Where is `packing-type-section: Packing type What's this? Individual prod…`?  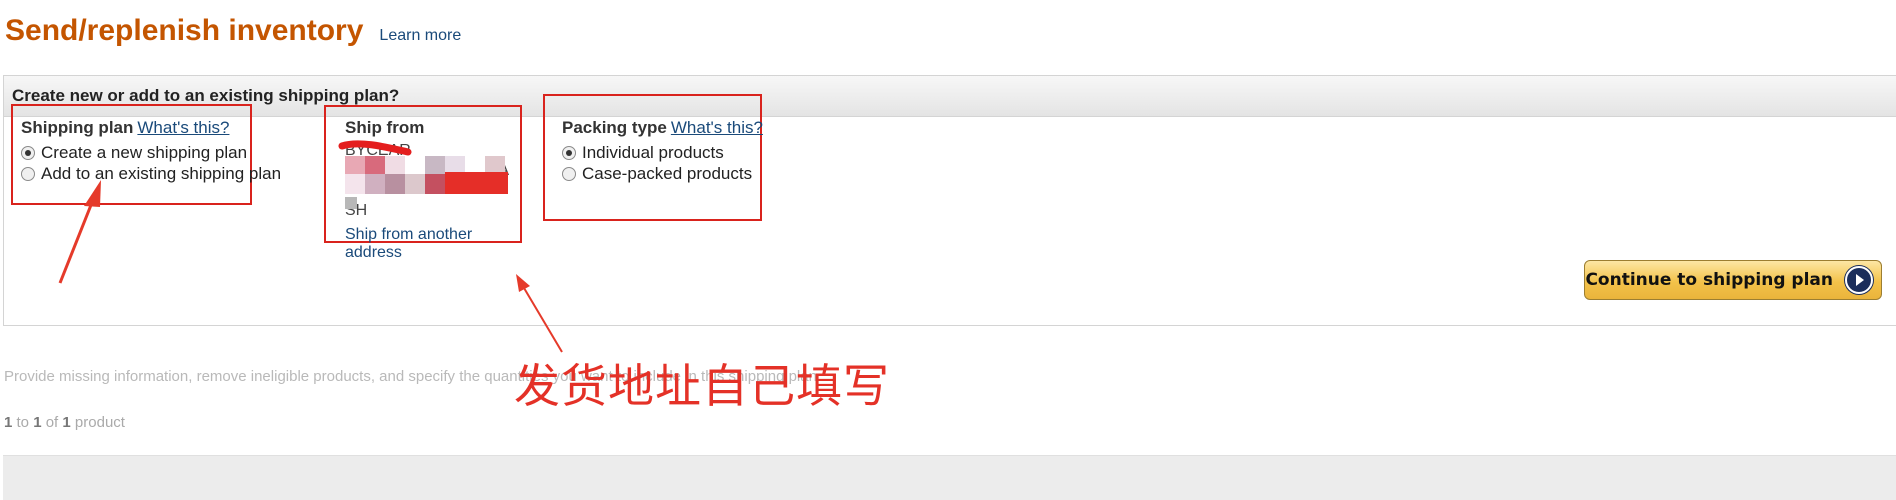 packing-type-section: Packing type What's this? Individual prod… is located at coordinates (662, 151).